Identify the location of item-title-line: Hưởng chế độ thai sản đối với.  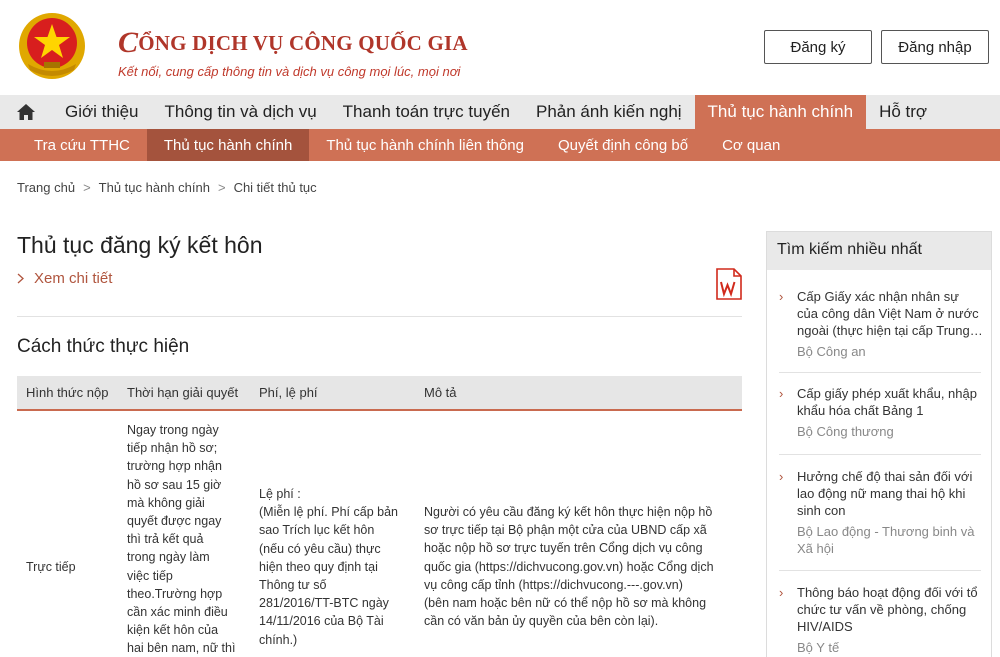
(885, 476).